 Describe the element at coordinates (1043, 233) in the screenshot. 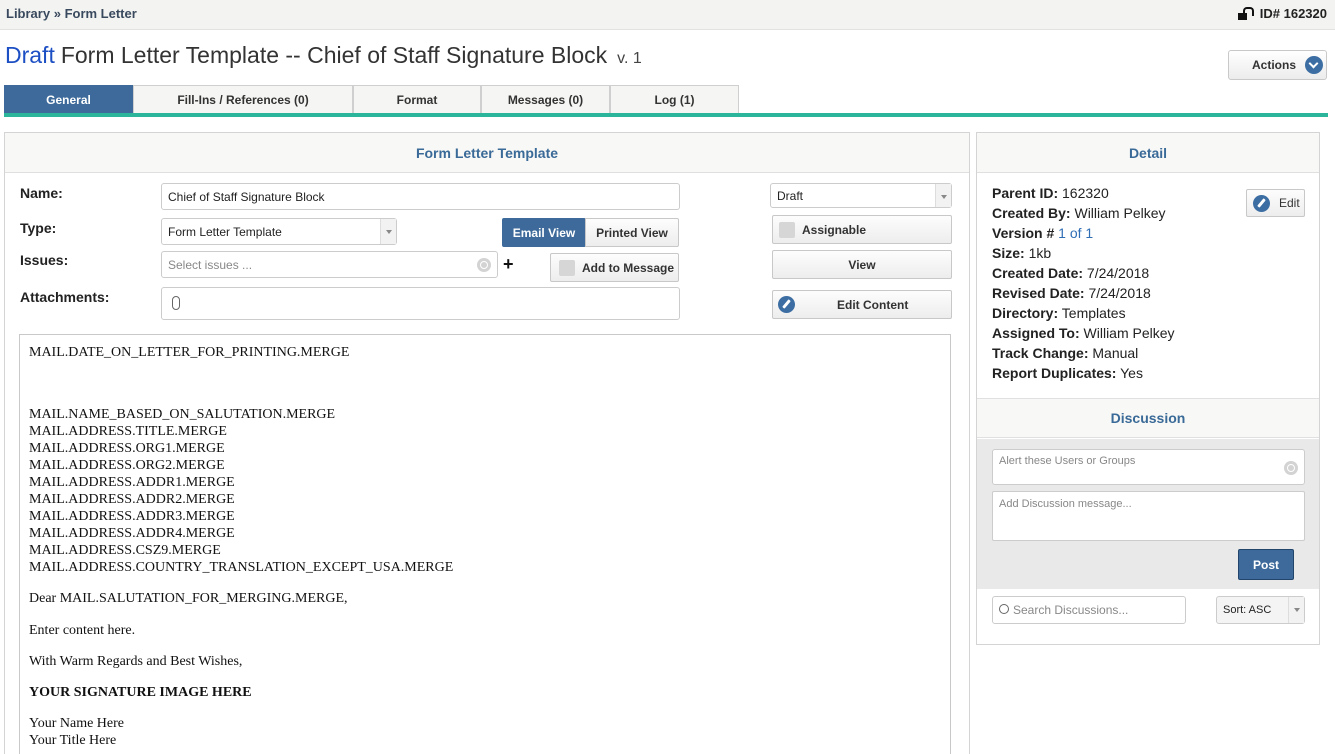

I see `detail-version: Version # 1 of 1` at that location.